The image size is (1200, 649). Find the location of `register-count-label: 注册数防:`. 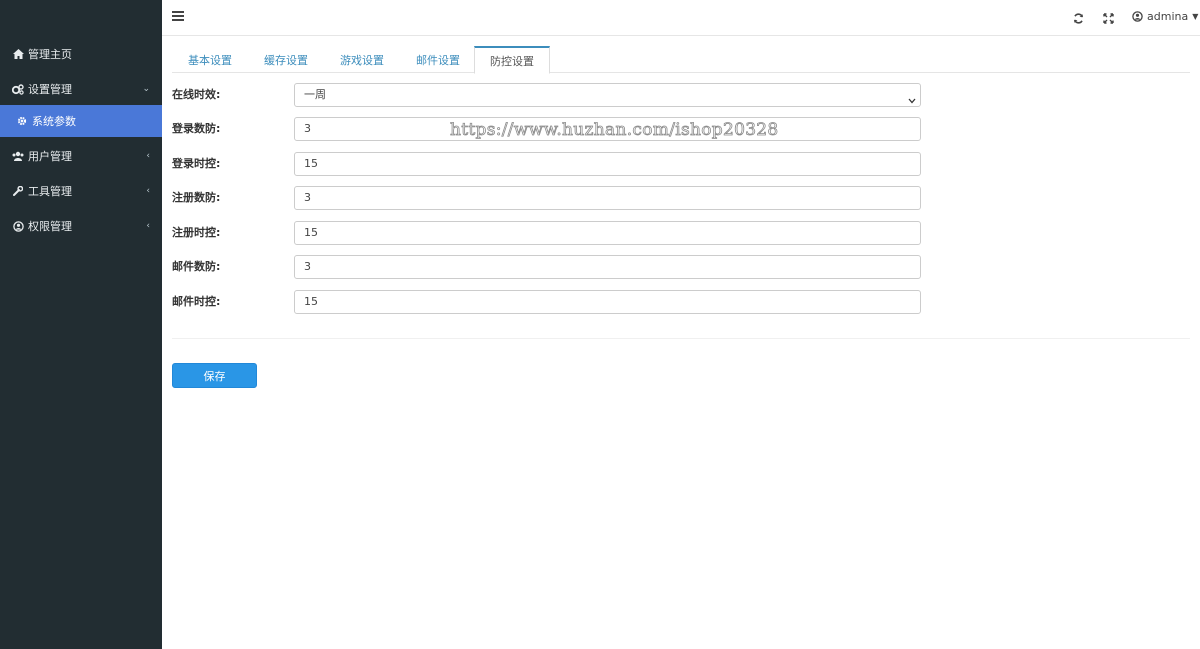

register-count-label: 注册数防: is located at coordinates (196, 197).